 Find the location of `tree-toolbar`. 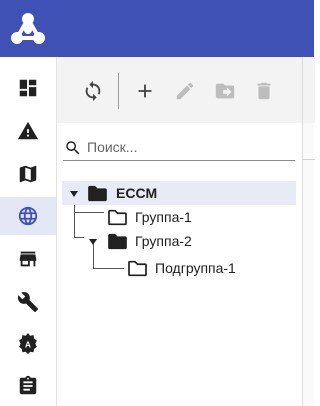

tree-toolbar is located at coordinates (179, 90).